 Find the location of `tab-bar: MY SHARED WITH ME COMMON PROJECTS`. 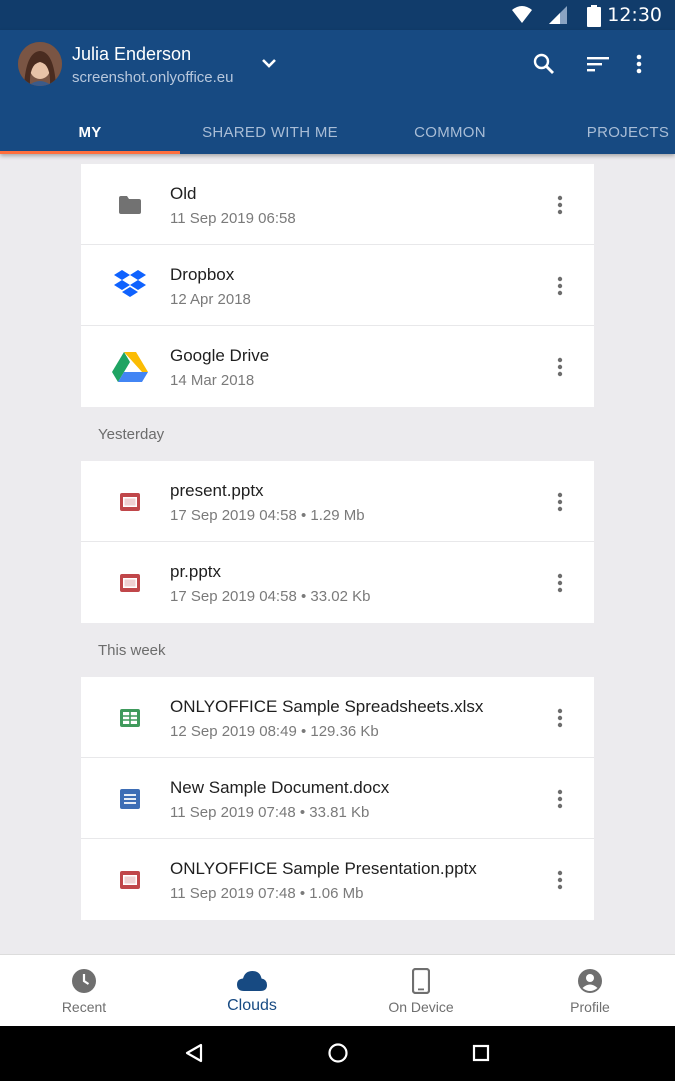

tab-bar: MY SHARED WITH ME COMMON PROJECTS is located at coordinates (337, 132).